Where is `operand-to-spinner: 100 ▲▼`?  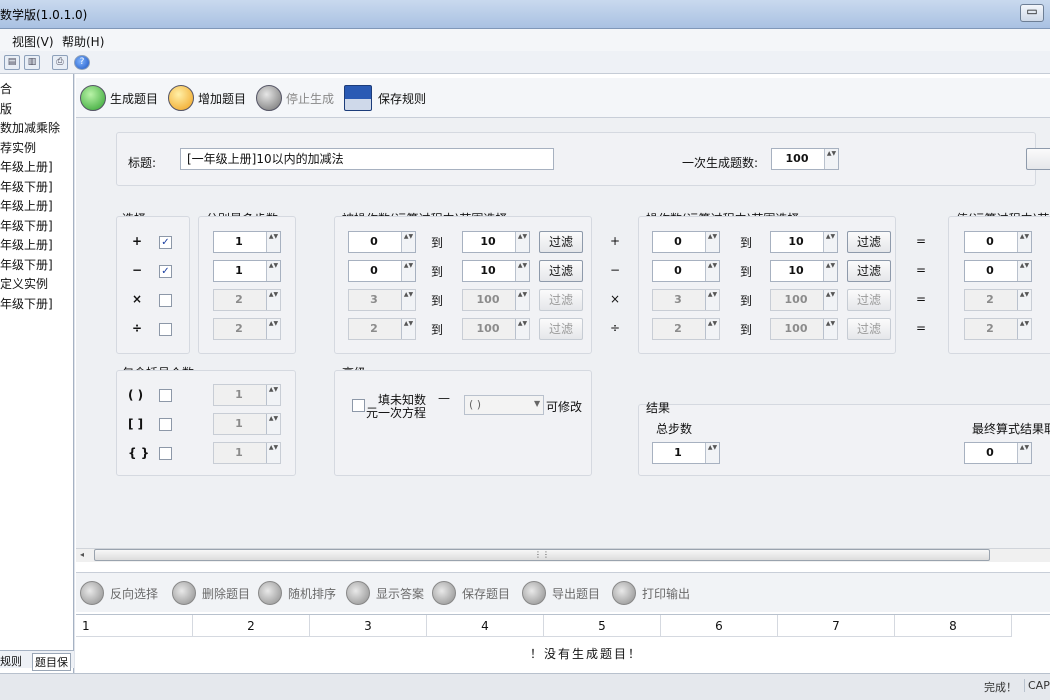 operand-to-spinner: 100 ▲▼ is located at coordinates (496, 300).